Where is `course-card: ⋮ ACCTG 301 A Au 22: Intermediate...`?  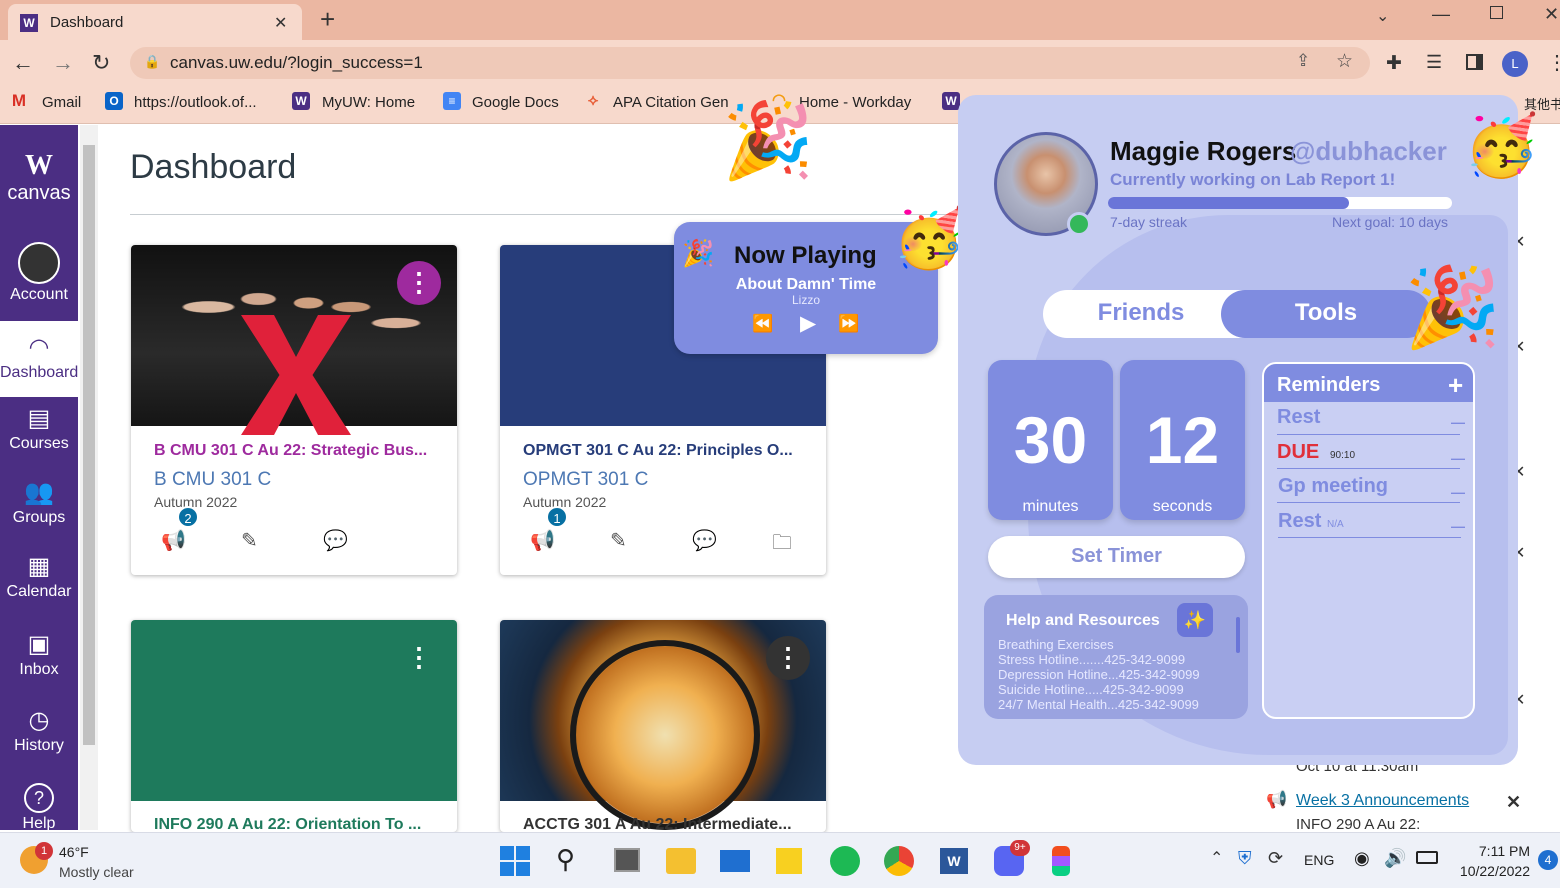
course-card: ⋮ ACCTG 301 A Au 22: Intermediate... is located at coordinates (663, 726).